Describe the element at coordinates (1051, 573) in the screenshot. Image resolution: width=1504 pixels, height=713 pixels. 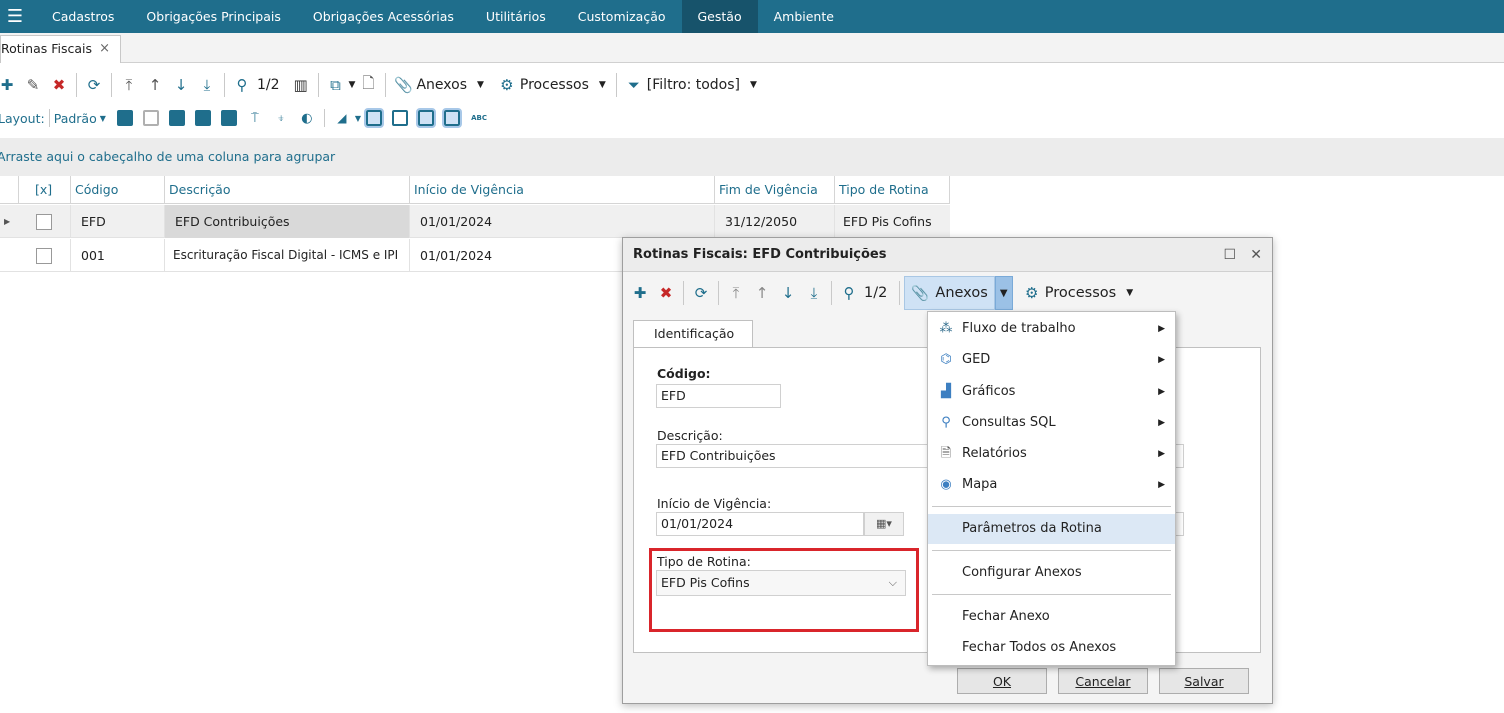
I see `menu-item-configurar-anexos: Configurar Anexos` at that location.